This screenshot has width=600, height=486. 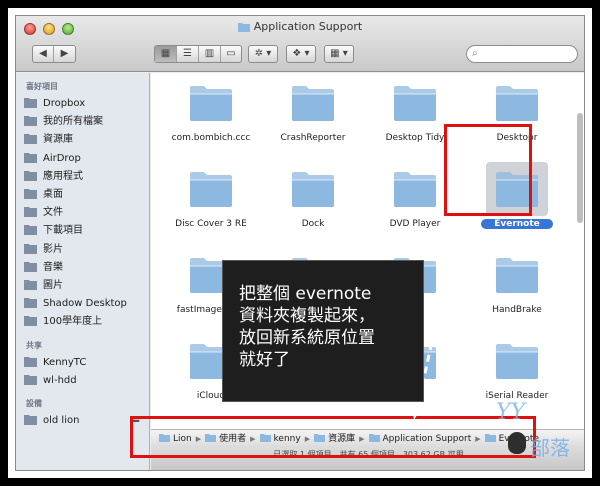 I want to click on documents-icon, so click(x=30, y=212).